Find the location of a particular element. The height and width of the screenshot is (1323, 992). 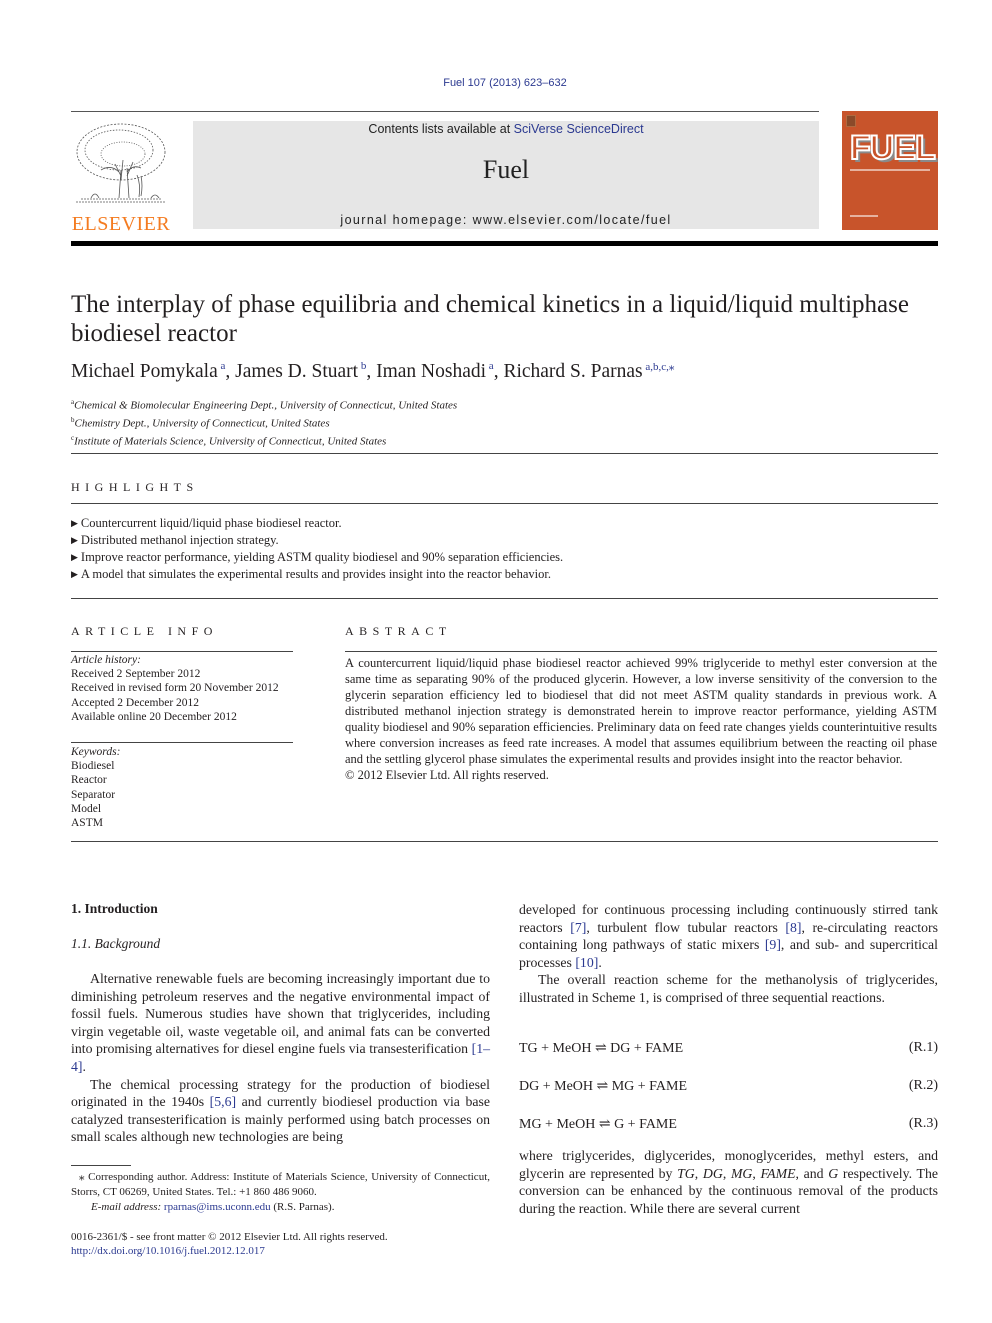

keyword: Separator is located at coordinates (93, 794).